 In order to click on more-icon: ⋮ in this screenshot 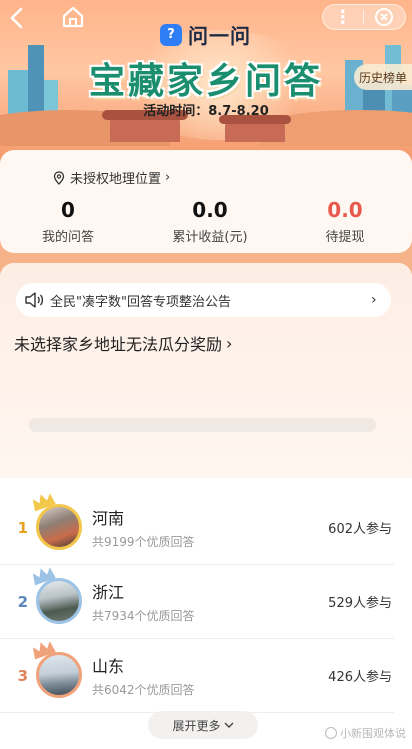, I will do `click(343, 17)`.